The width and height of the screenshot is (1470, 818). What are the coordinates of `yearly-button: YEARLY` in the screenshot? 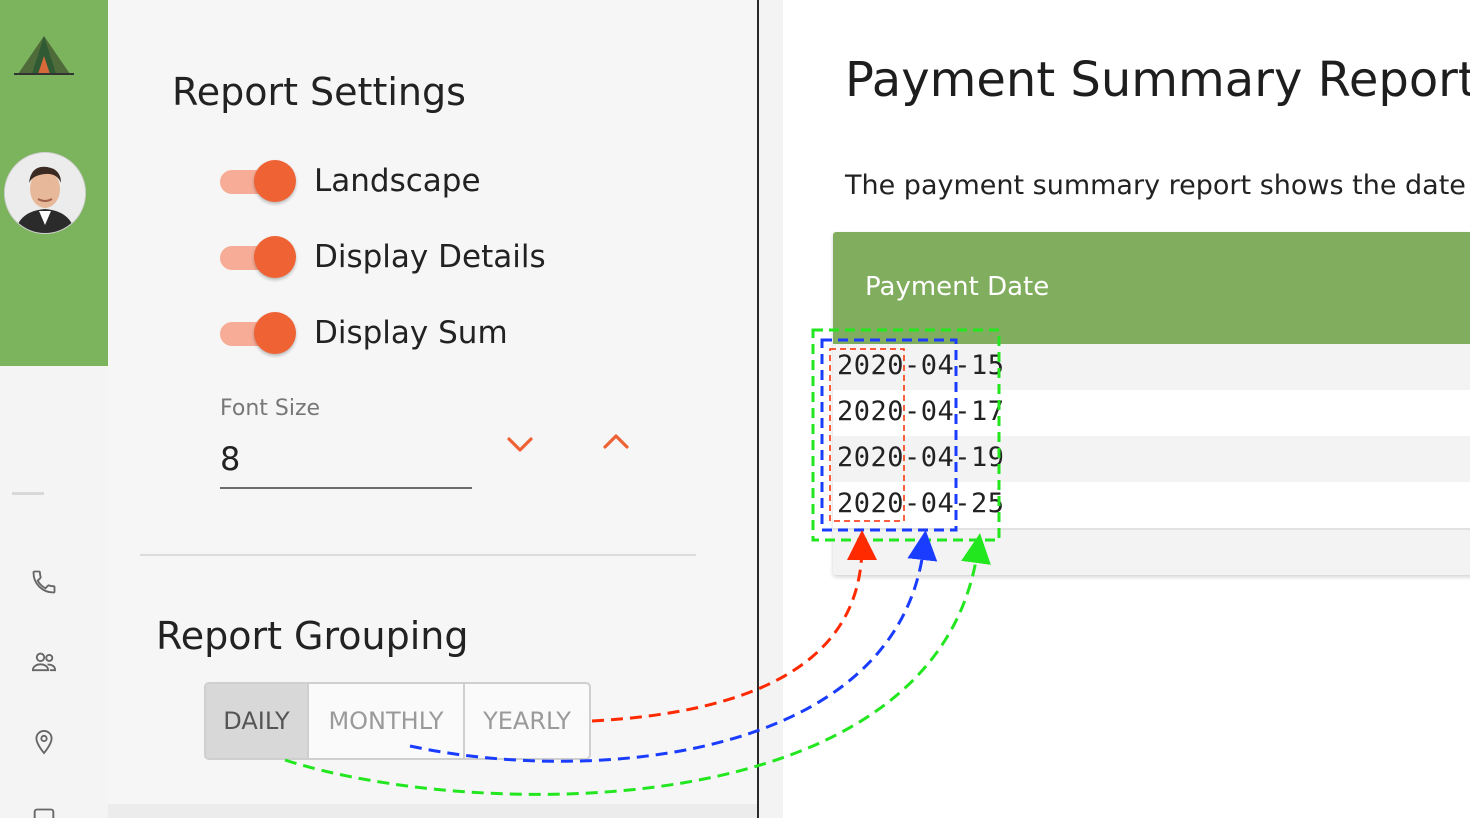 It's located at (527, 721).